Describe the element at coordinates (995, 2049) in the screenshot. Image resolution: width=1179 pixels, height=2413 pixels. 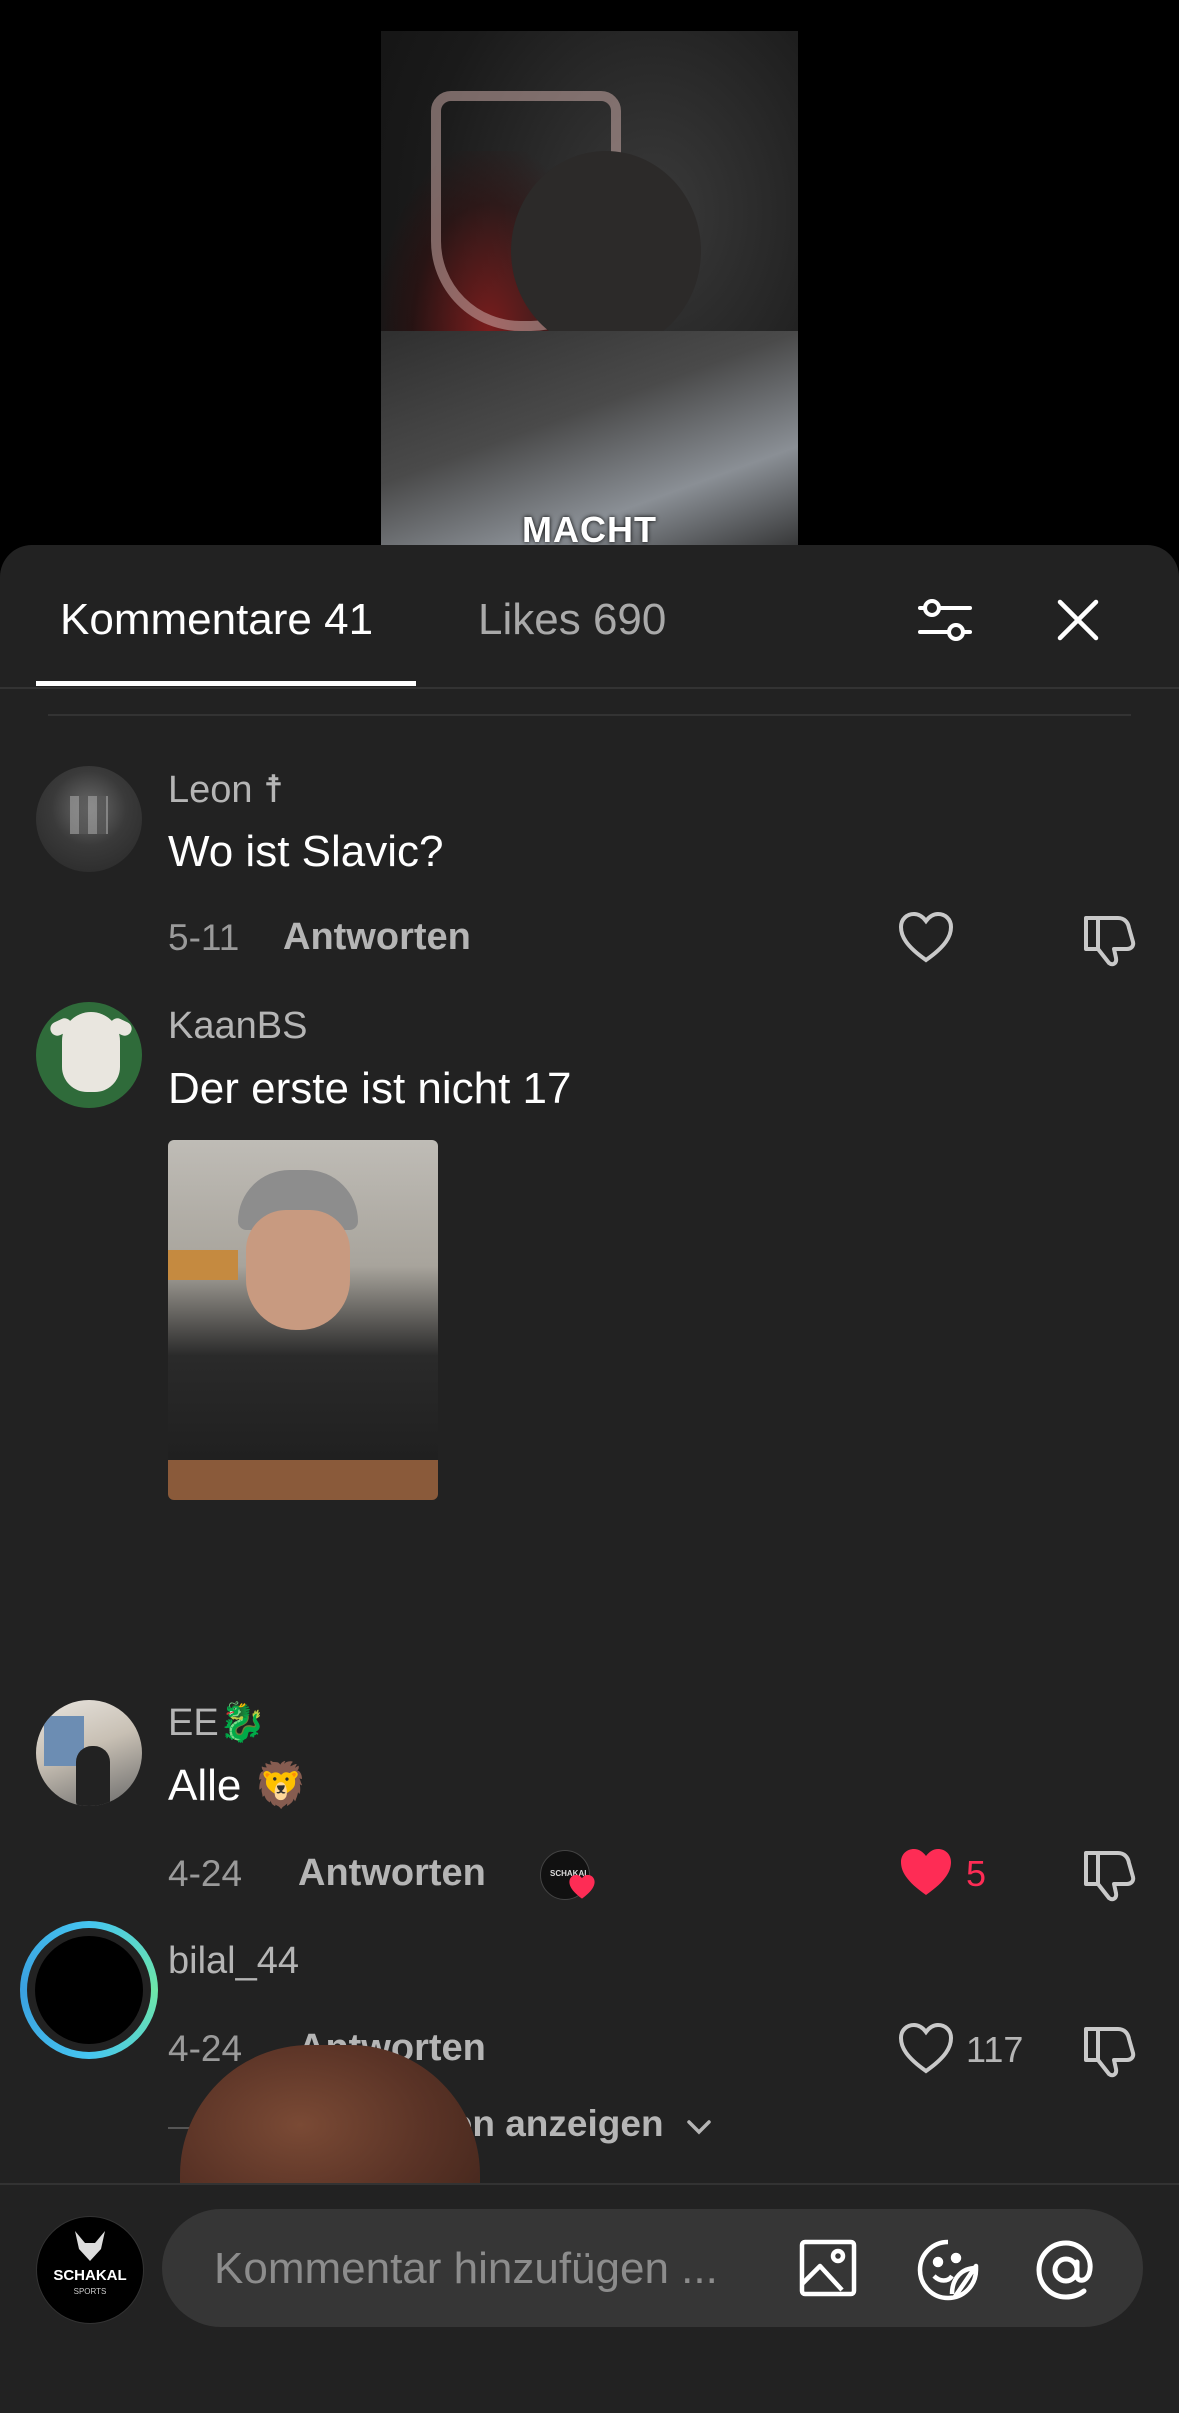
I see `like-count: 117` at that location.